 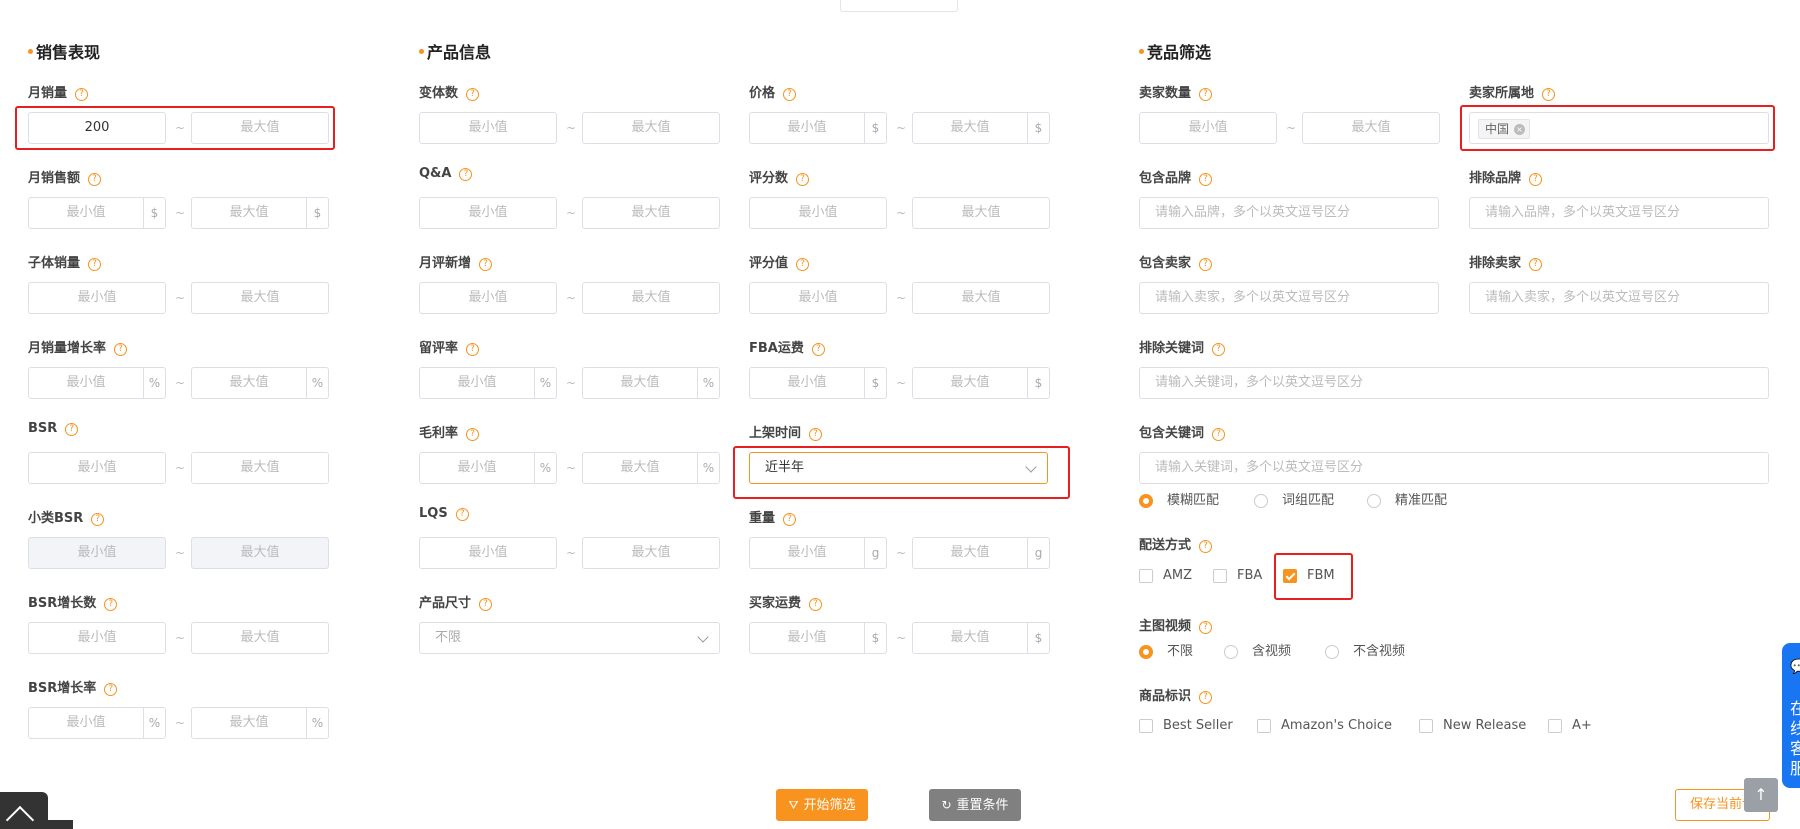 What do you see at coordinates (1208, 128) in the screenshot?
I see `min-input-seller-count: 最小值` at bounding box center [1208, 128].